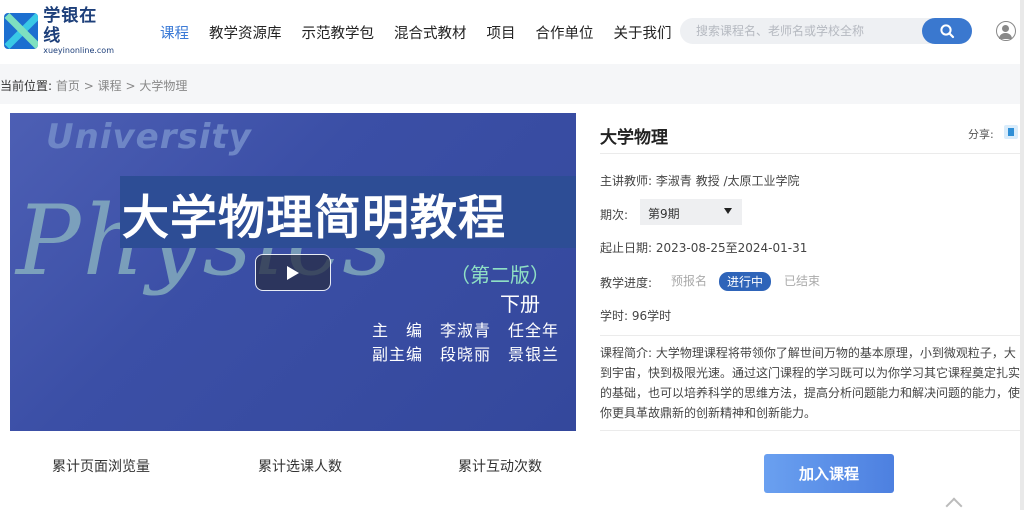  I want to click on logo-title: 学银在线, so click(70, 26).